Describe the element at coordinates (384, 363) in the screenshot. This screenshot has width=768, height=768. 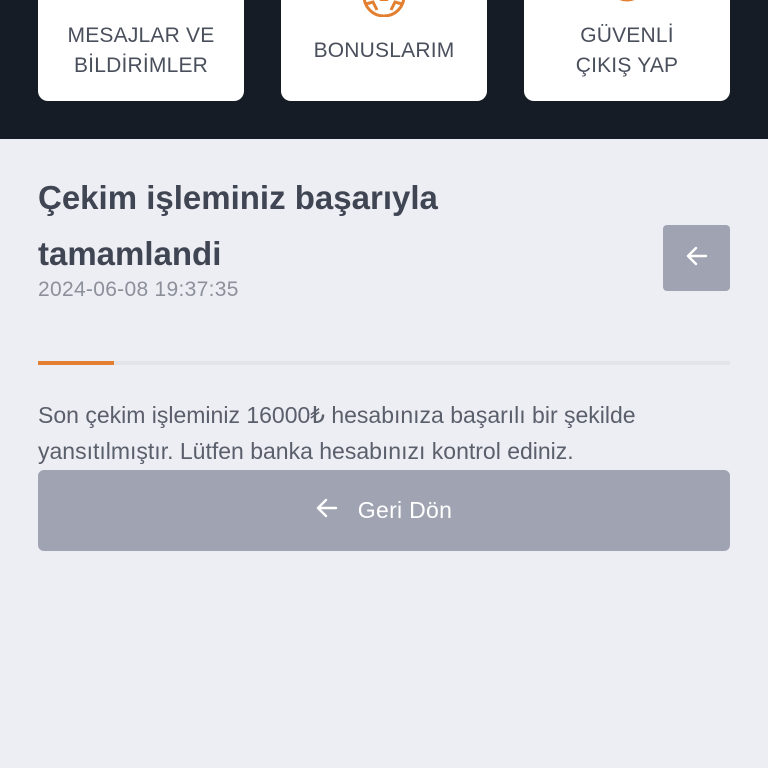
I see `progress-bar` at that location.